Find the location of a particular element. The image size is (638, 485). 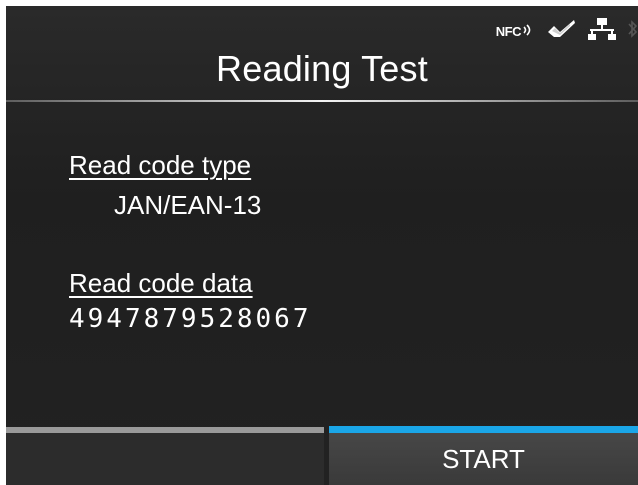

read-code-data-label: Read code data is located at coordinates (161, 283).